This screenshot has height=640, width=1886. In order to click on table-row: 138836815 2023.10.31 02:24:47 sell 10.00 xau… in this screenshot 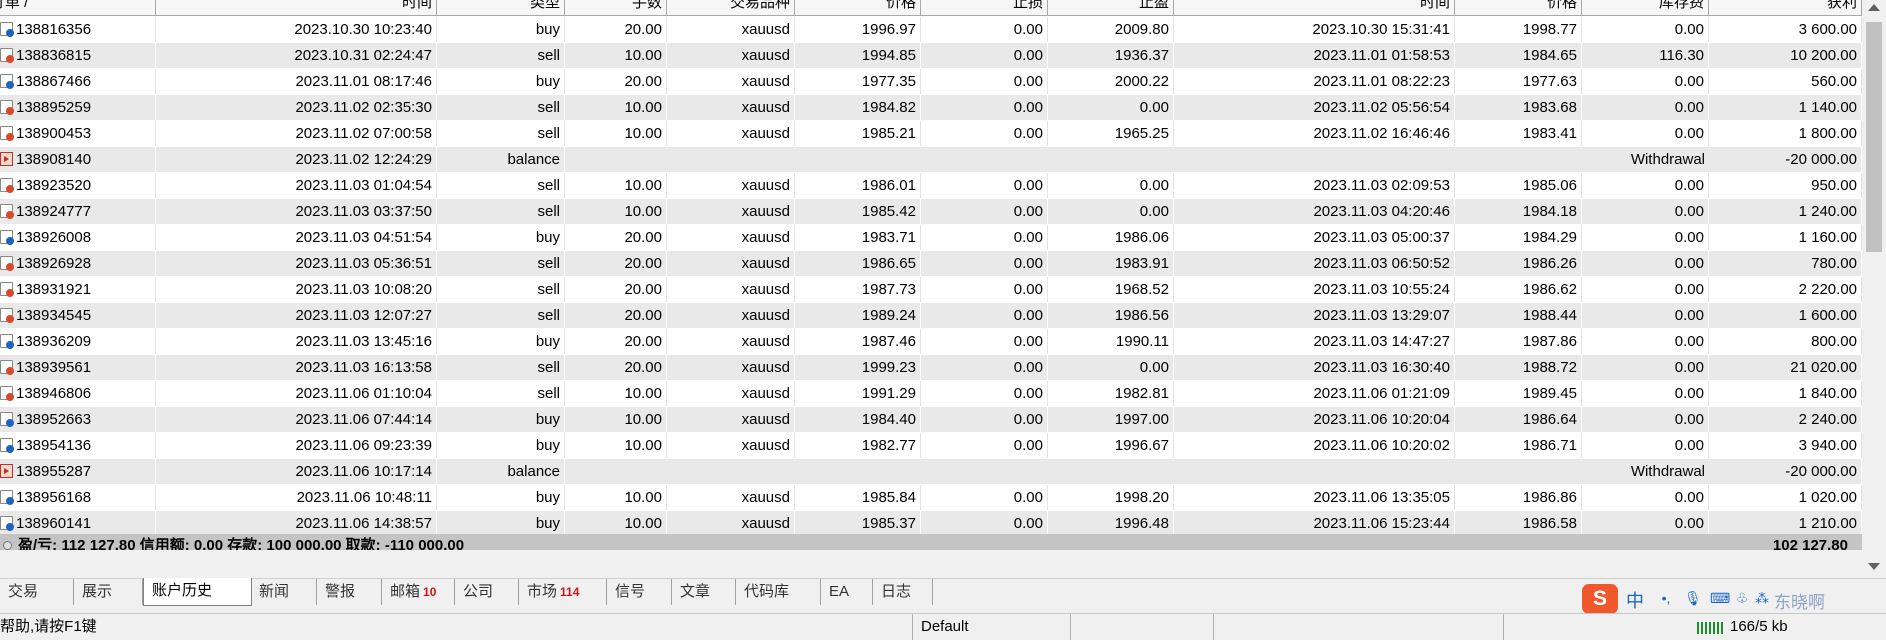, I will do `click(931, 56)`.